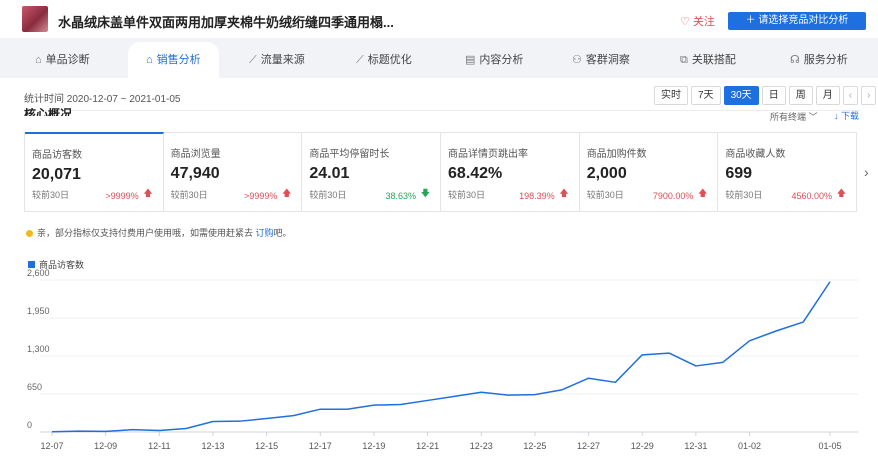  What do you see at coordinates (373, 446) in the screenshot?
I see `x-tick-label: 12-19` at bounding box center [373, 446].